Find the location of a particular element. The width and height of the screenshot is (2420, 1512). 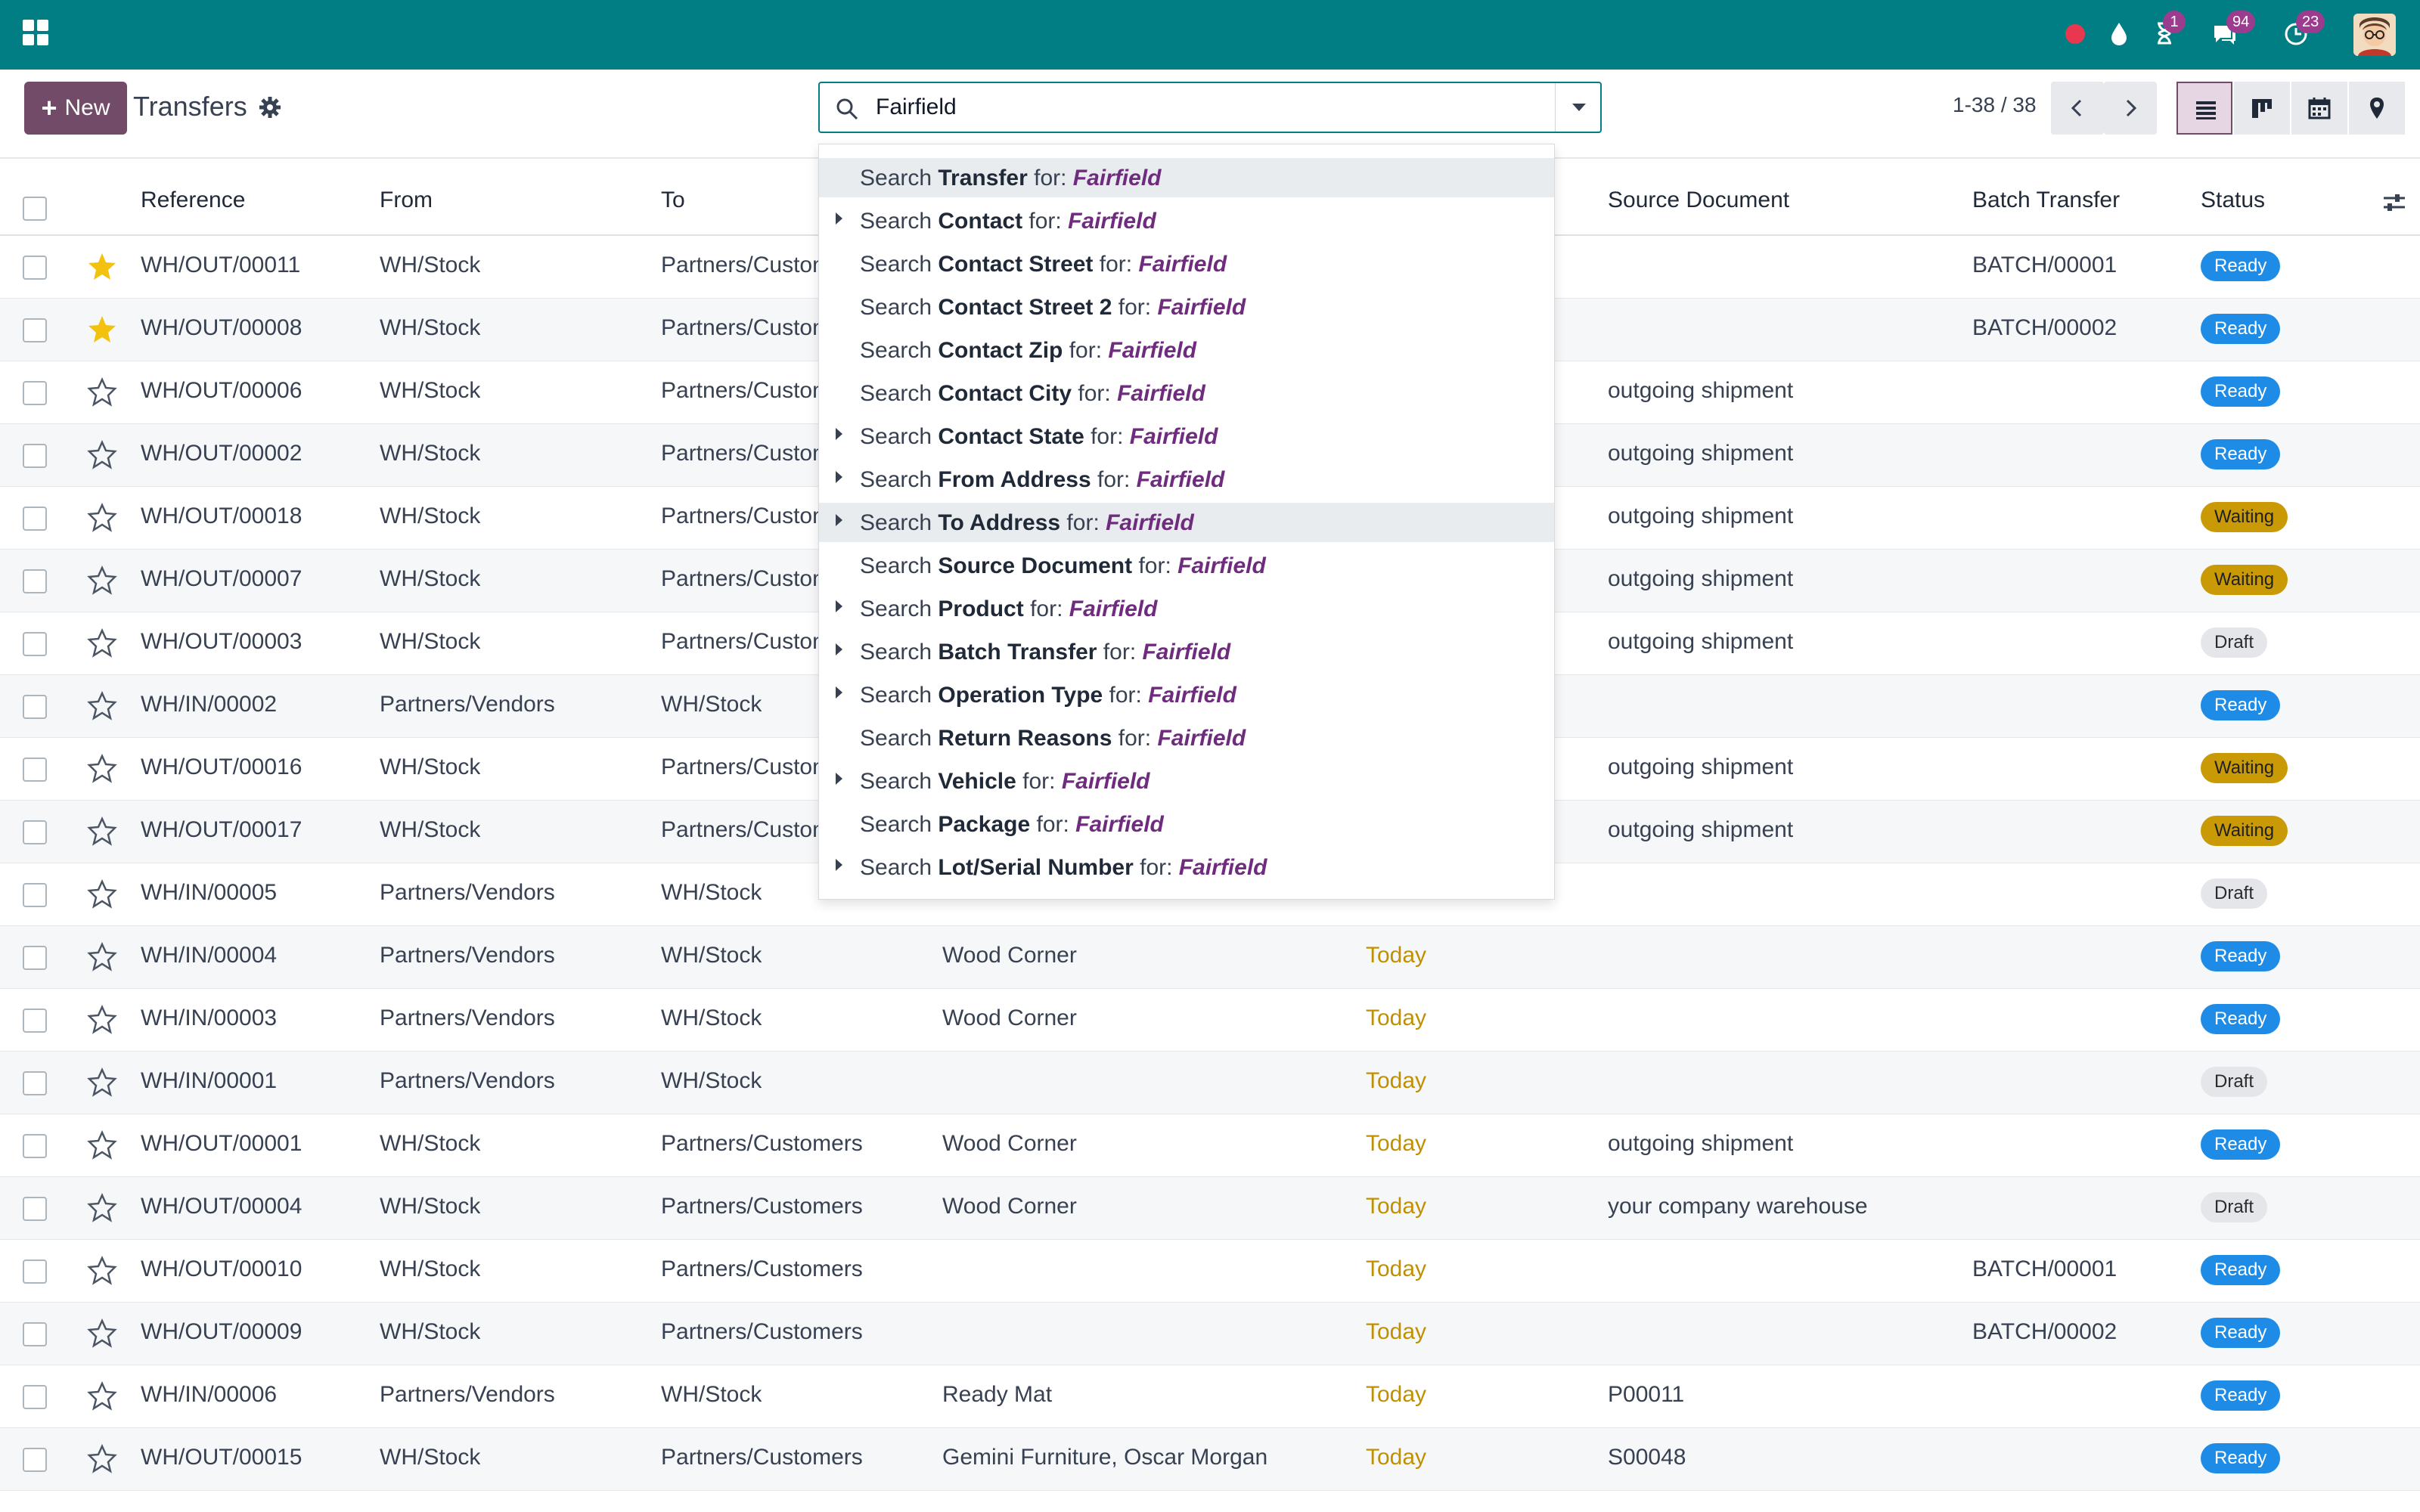

pager-value: 1-38 / 38 is located at coordinates (1995, 105).